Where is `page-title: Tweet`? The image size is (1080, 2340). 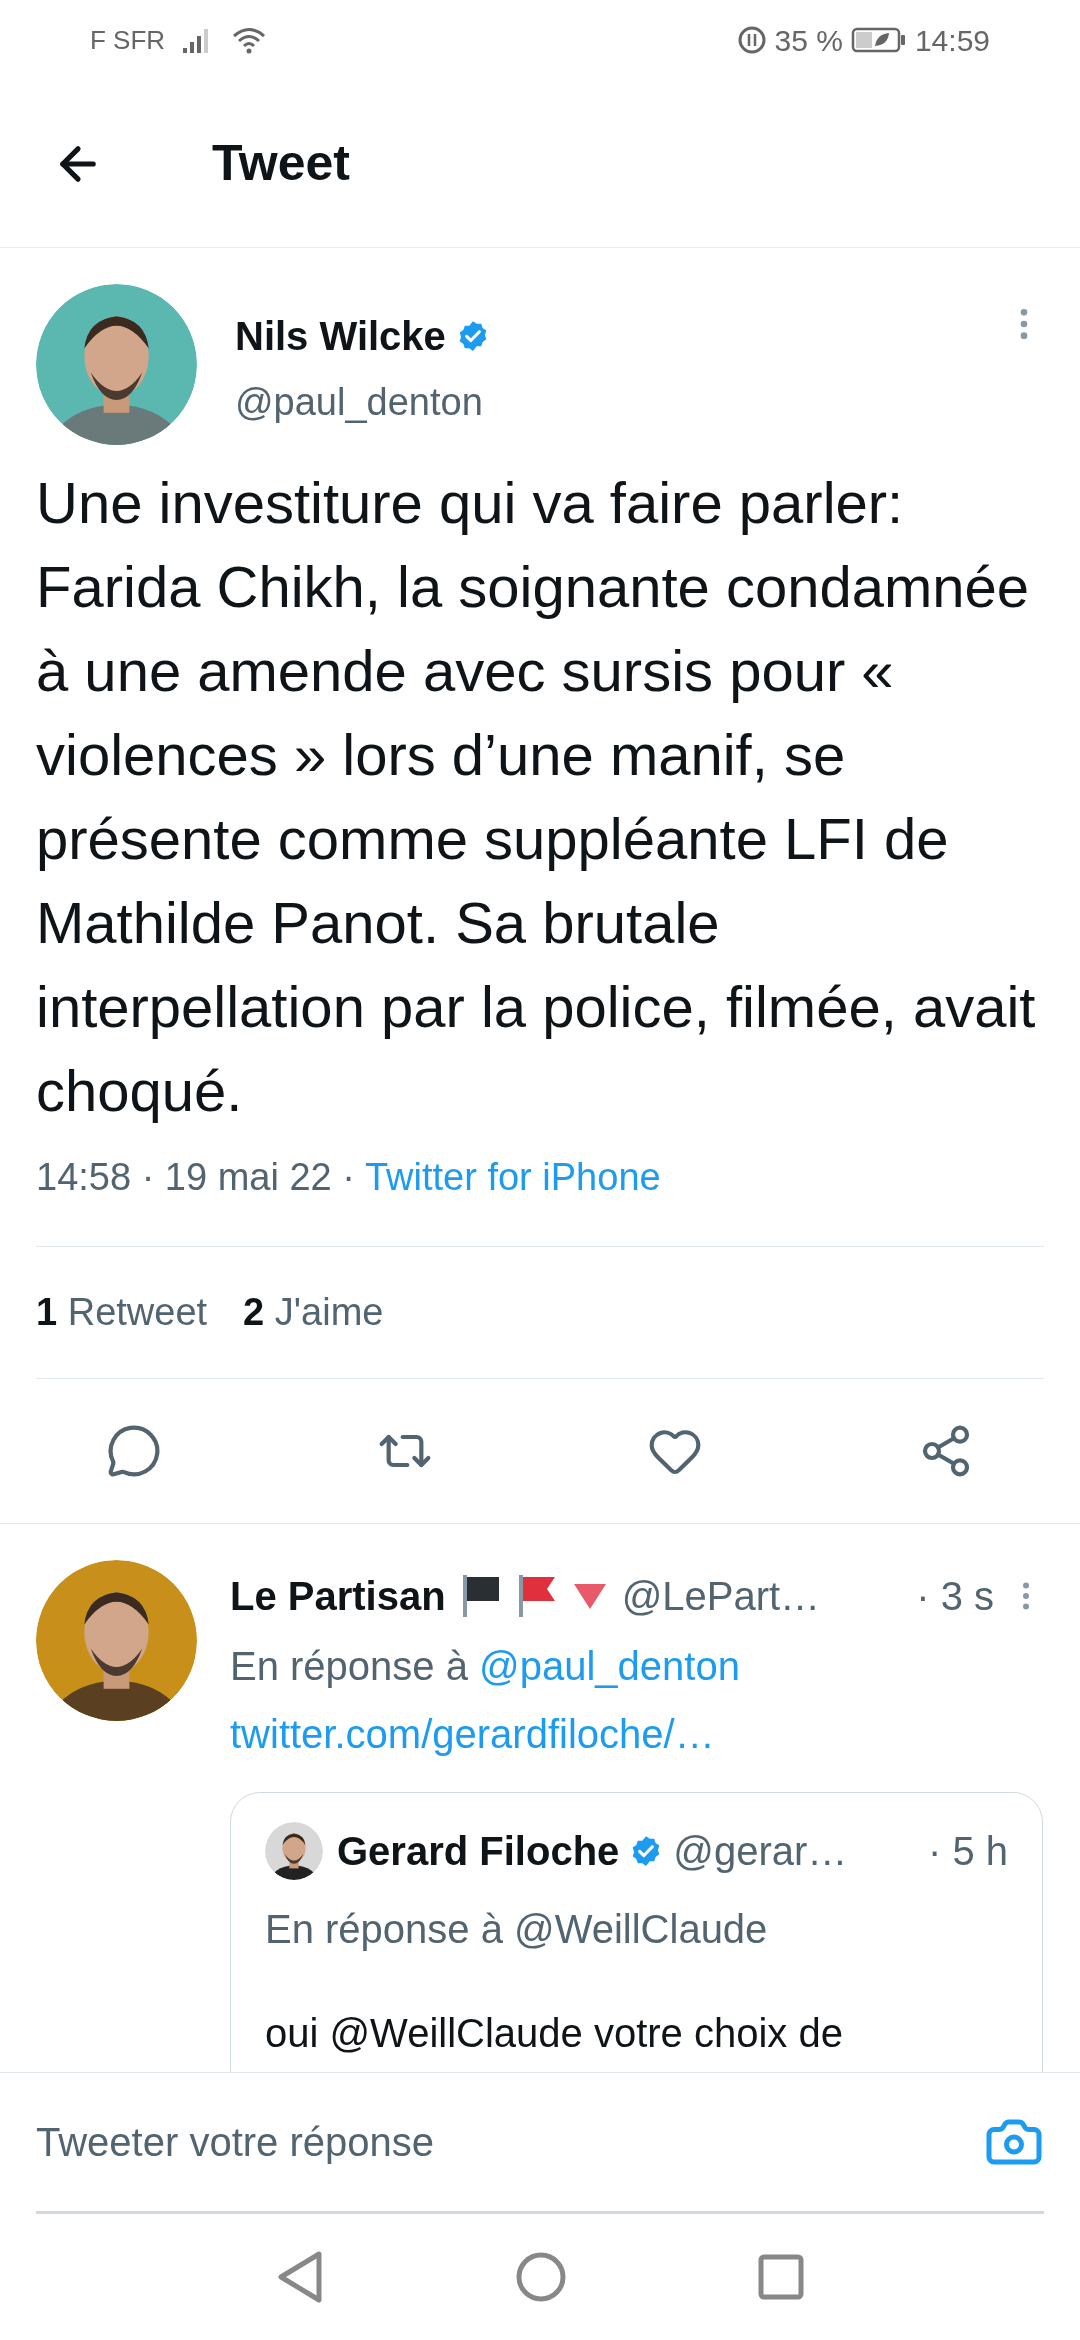 page-title: Tweet is located at coordinates (281, 163).